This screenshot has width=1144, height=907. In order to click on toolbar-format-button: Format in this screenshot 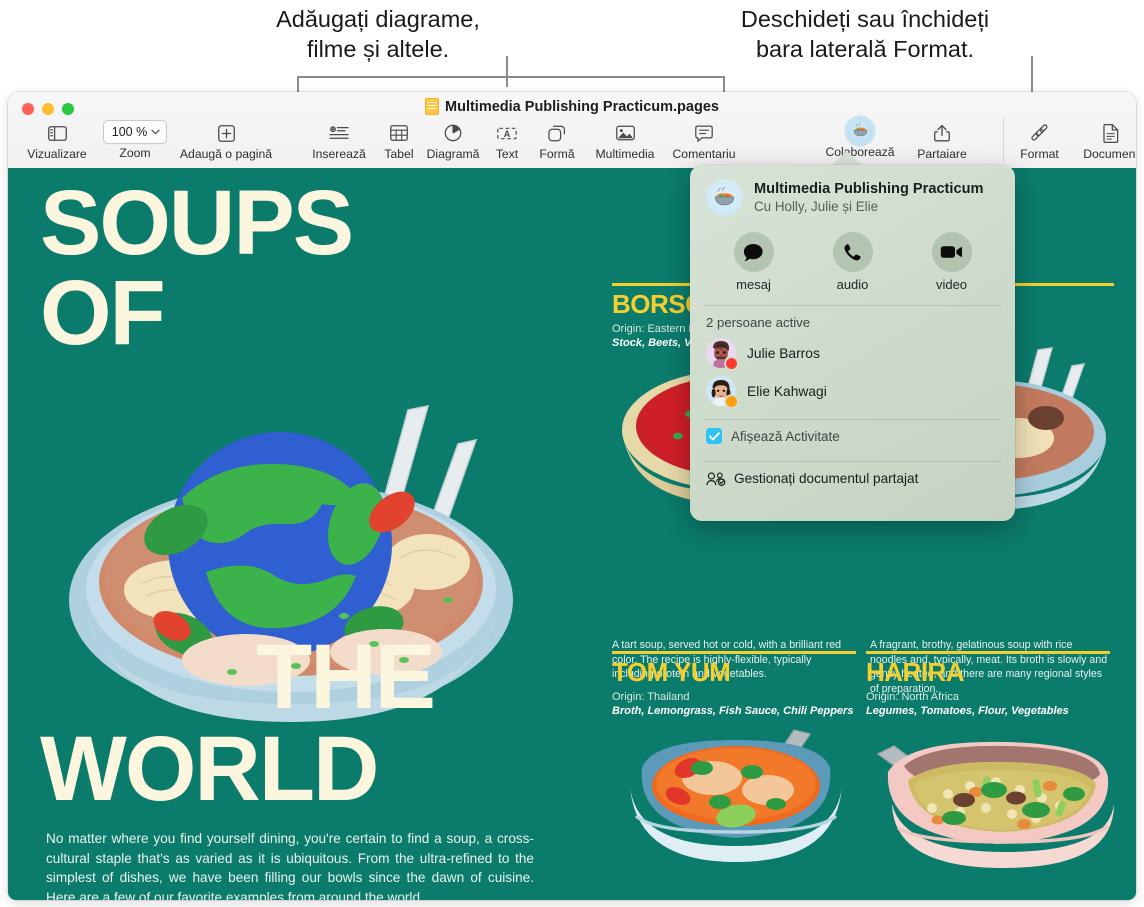, I will do `click(1039, 140)`.